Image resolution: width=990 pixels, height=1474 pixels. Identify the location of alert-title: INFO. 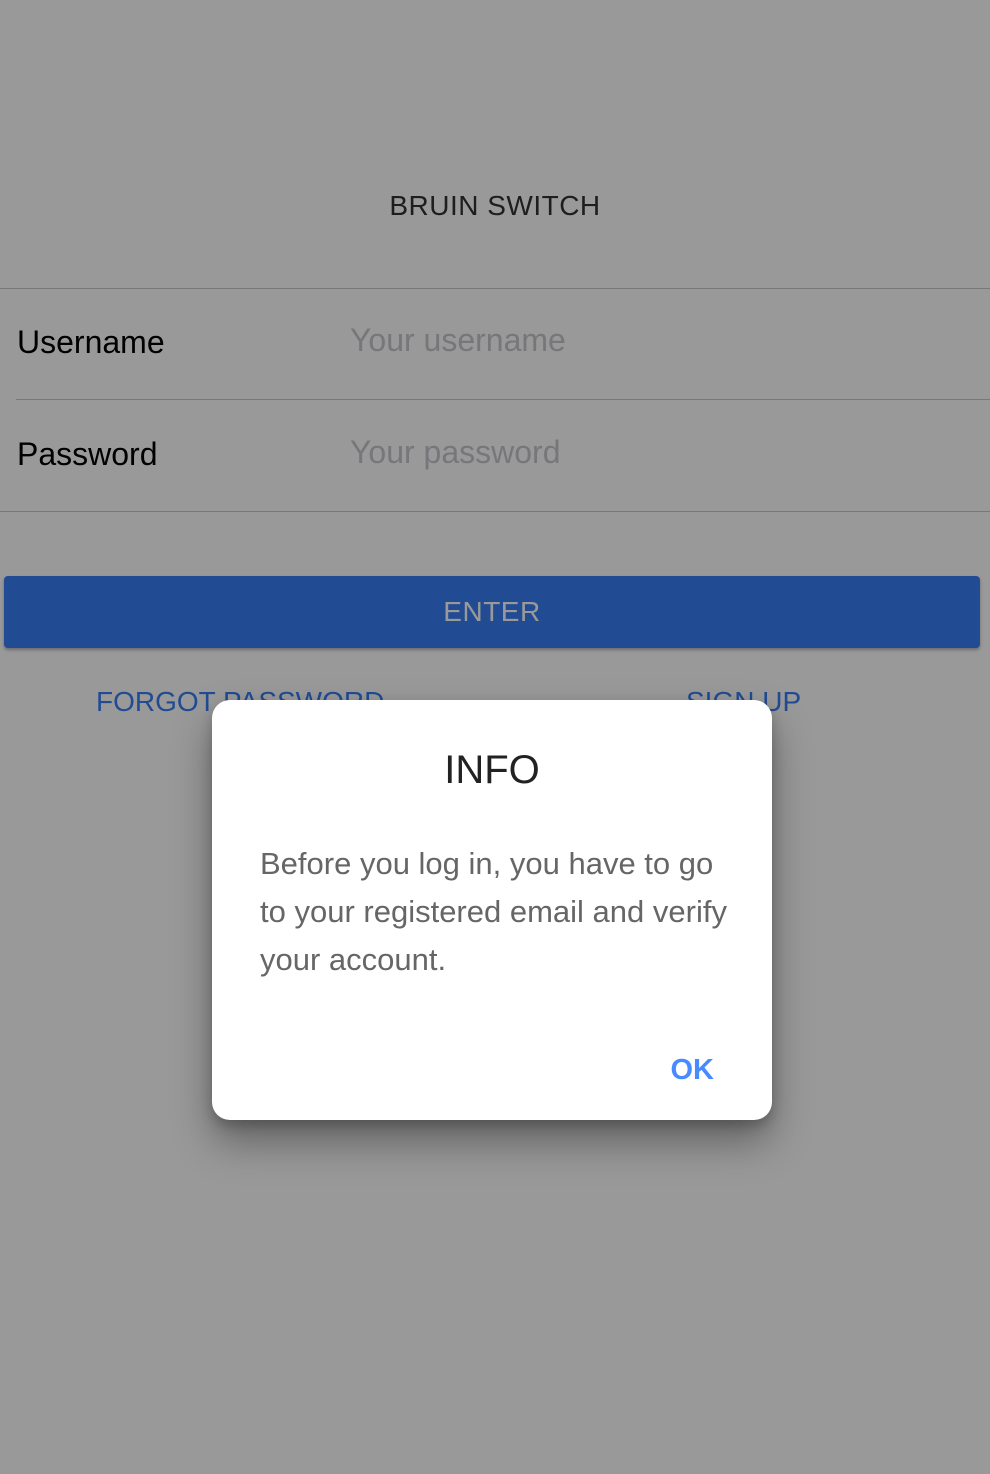
(492, 770).